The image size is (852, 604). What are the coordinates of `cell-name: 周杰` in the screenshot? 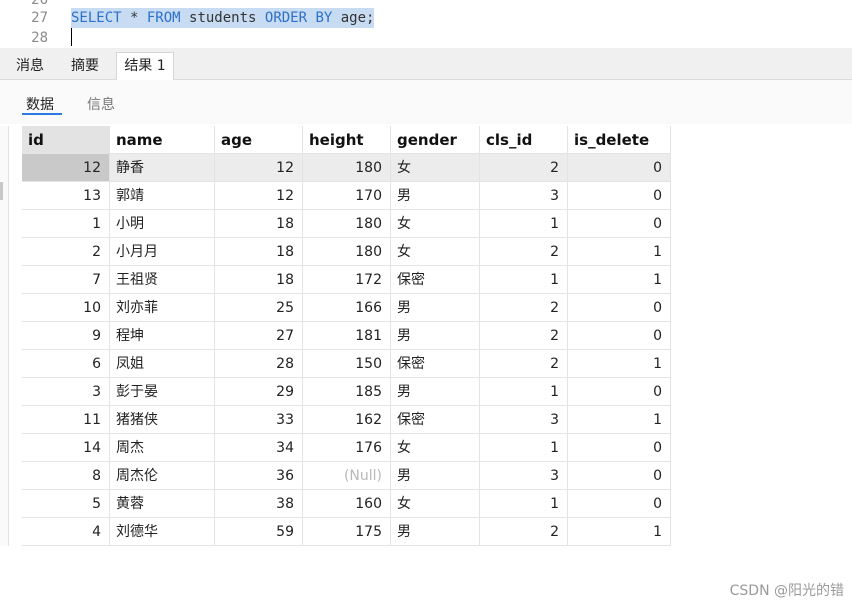 It's located at (162, 448).